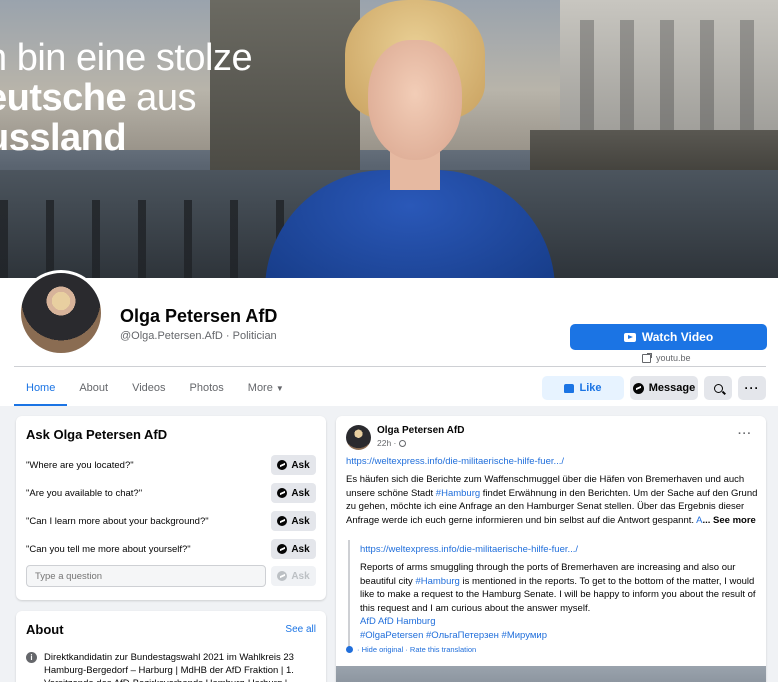 The height and width of the screenshot is (682, 778). Describe the element at coordinates (358, 437) in the screenshot. I see `post-author-avatar` at that location.